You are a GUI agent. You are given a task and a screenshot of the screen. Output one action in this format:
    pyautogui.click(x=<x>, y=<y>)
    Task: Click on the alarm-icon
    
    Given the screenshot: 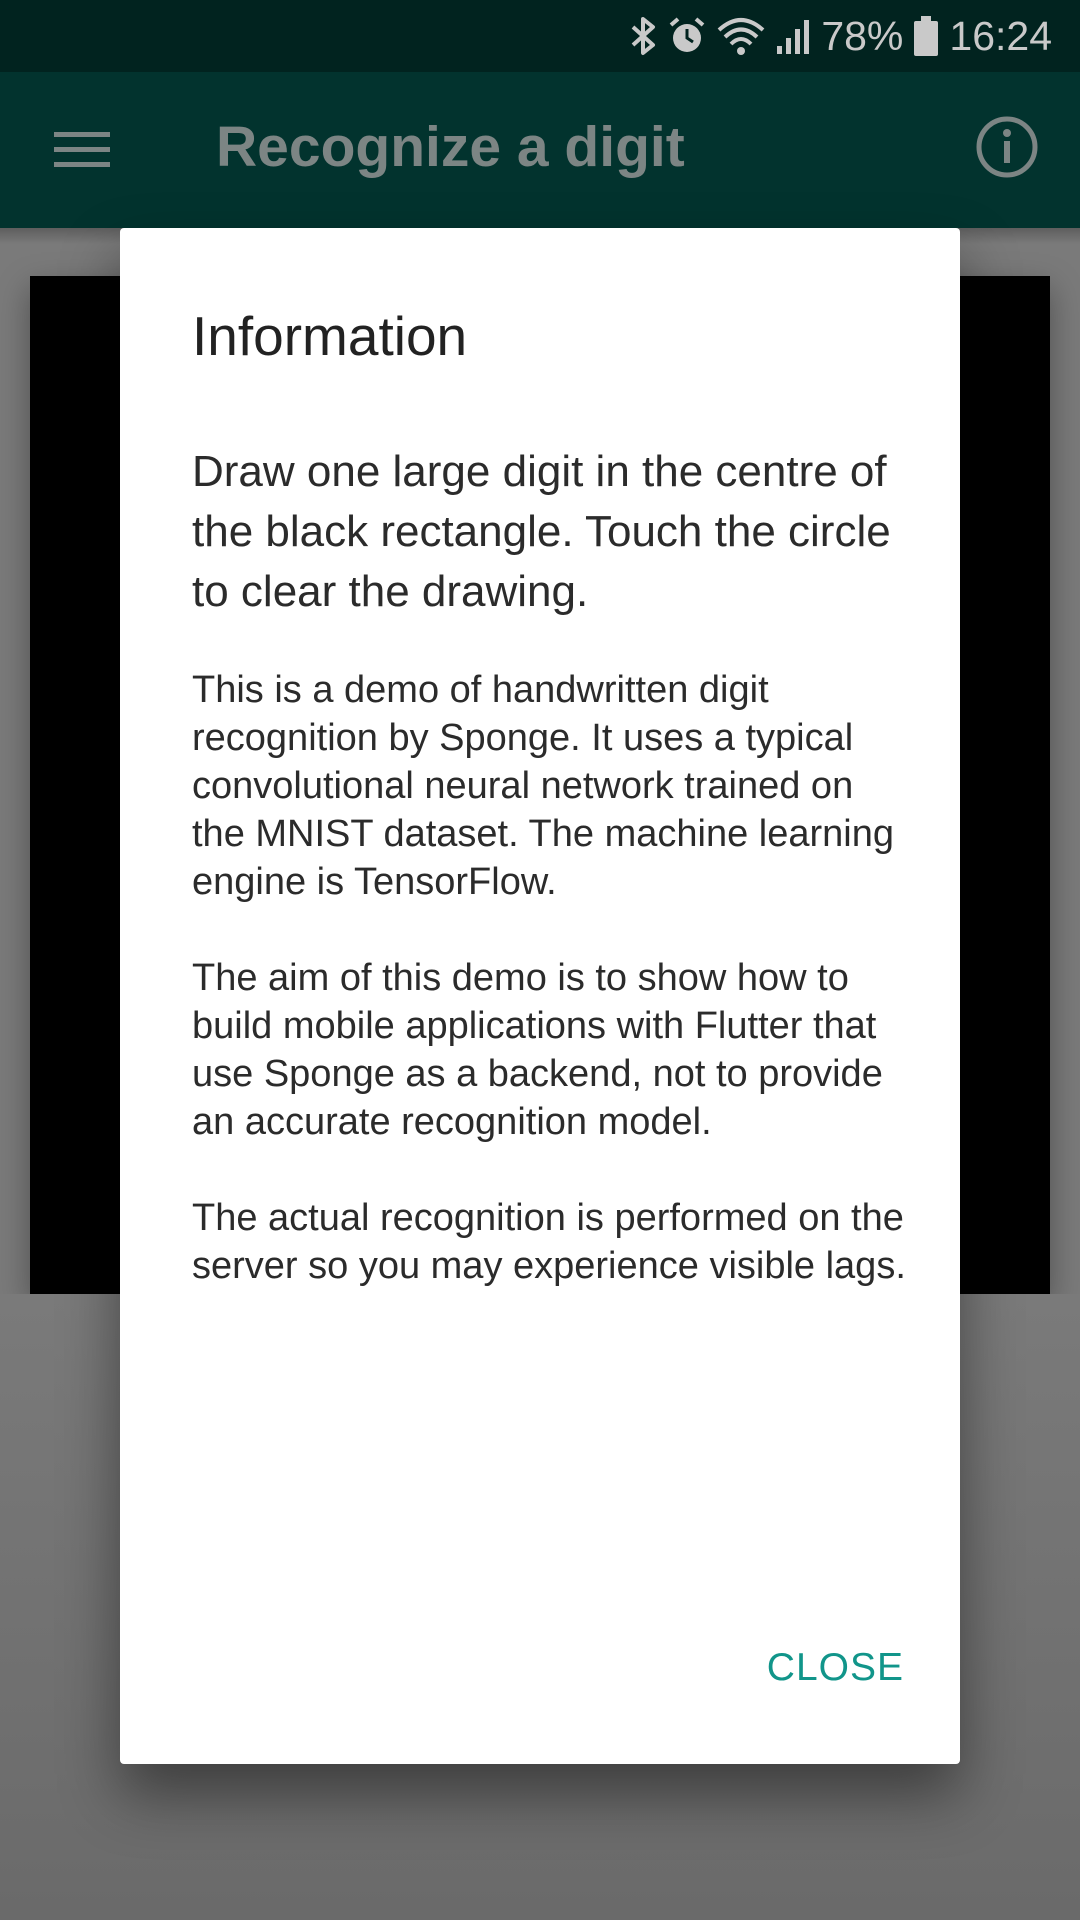 What is the action you would take?
    pyautogui.click(x=687, y=36)
    